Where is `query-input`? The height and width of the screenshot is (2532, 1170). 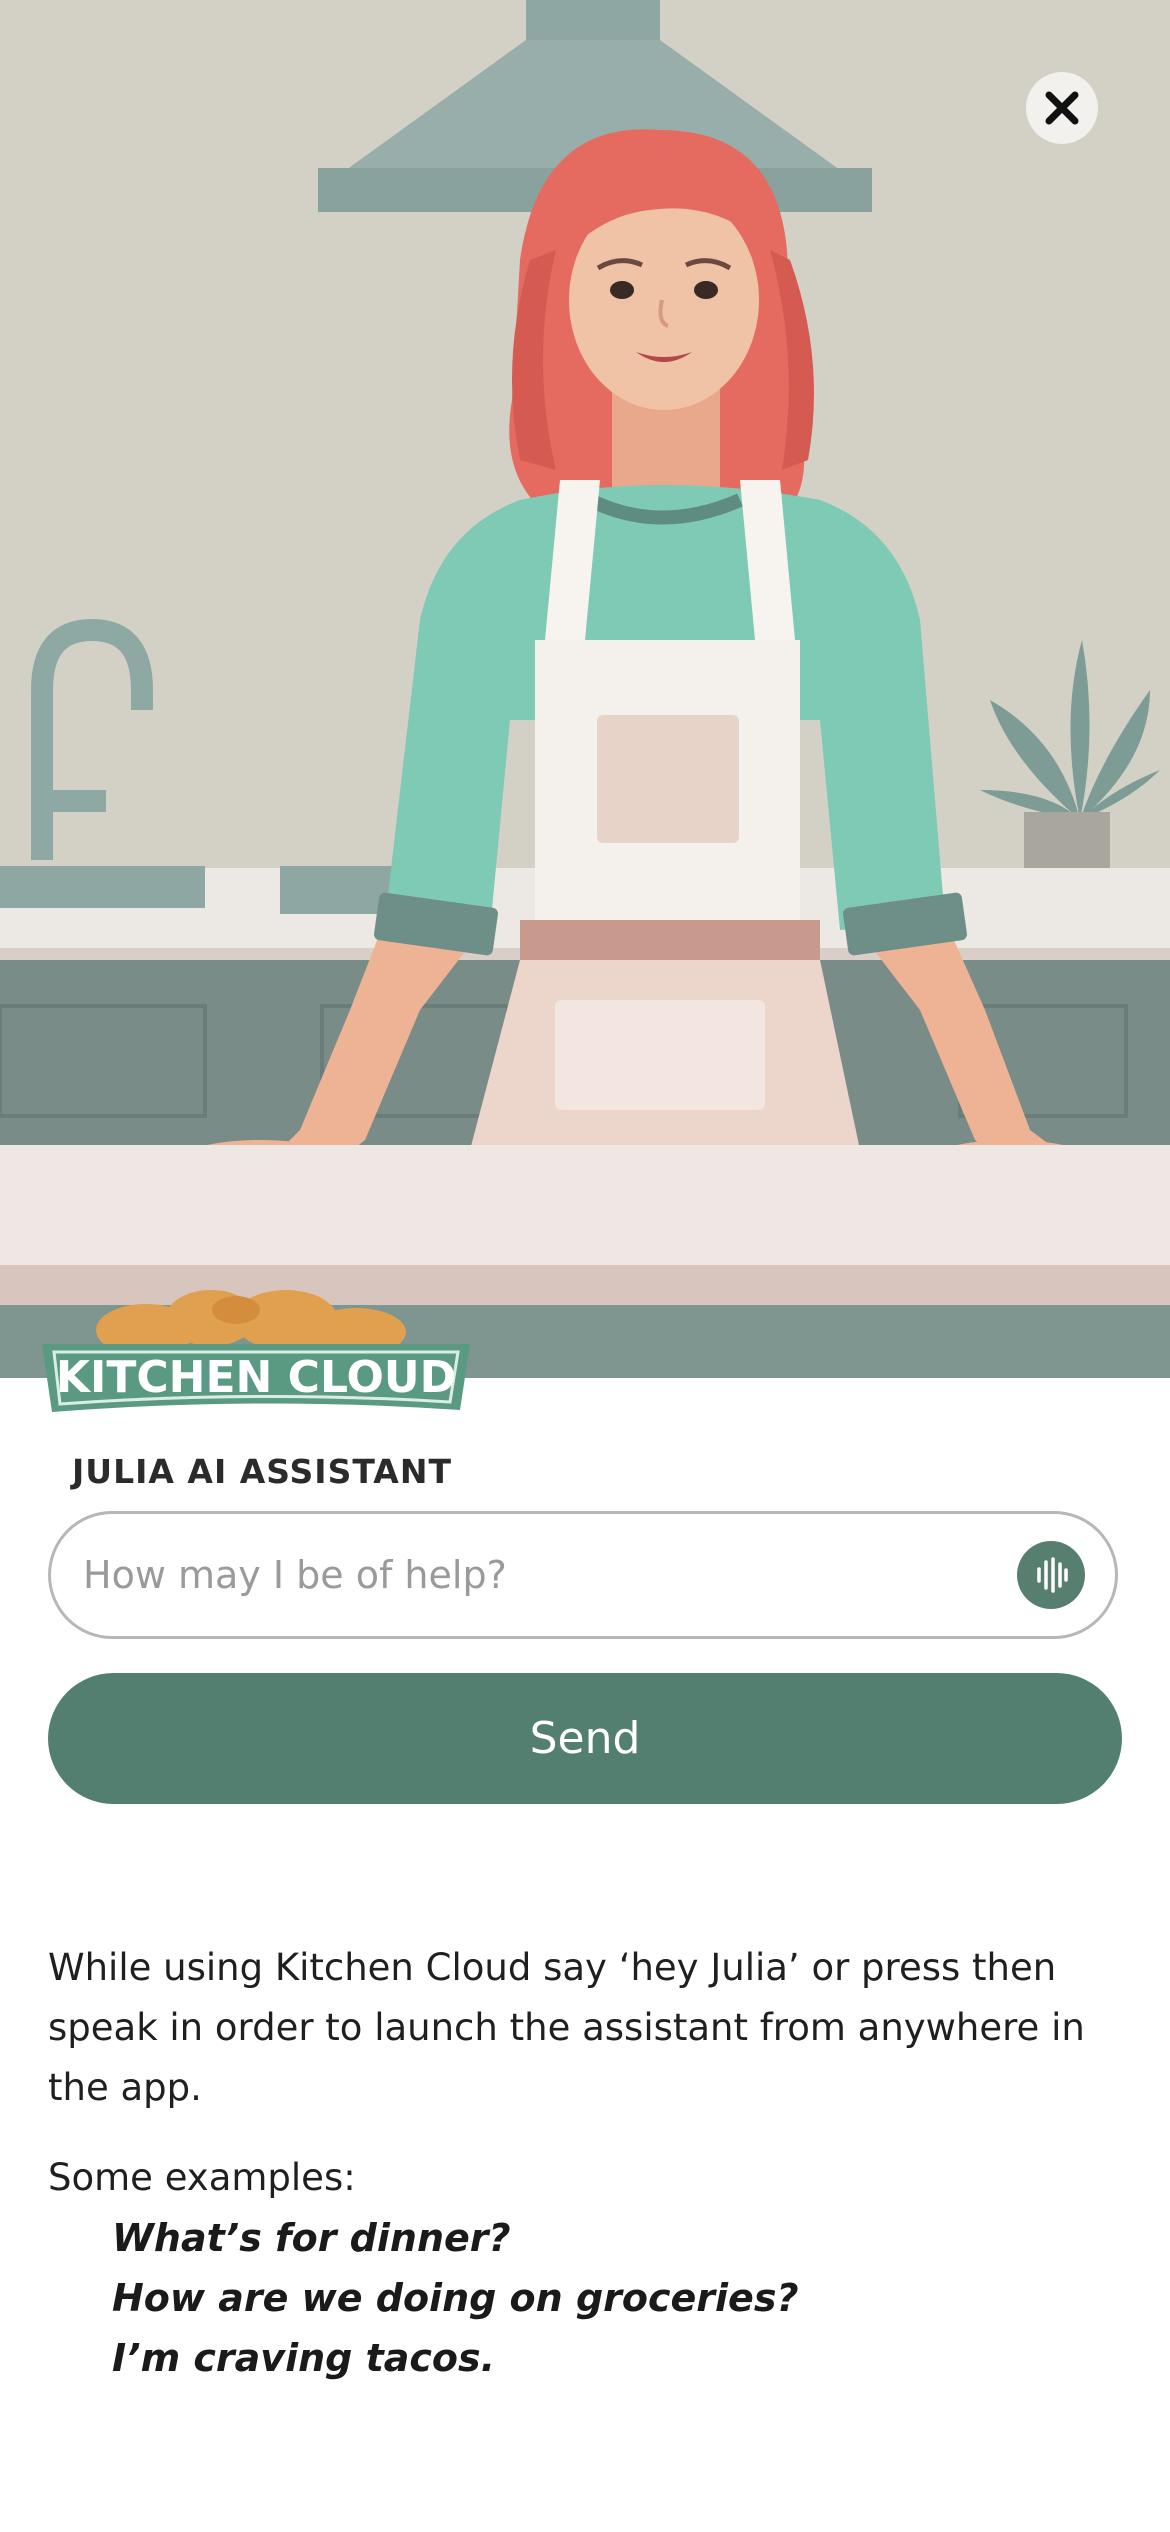 query-input is located at coordinates (533, 1575).